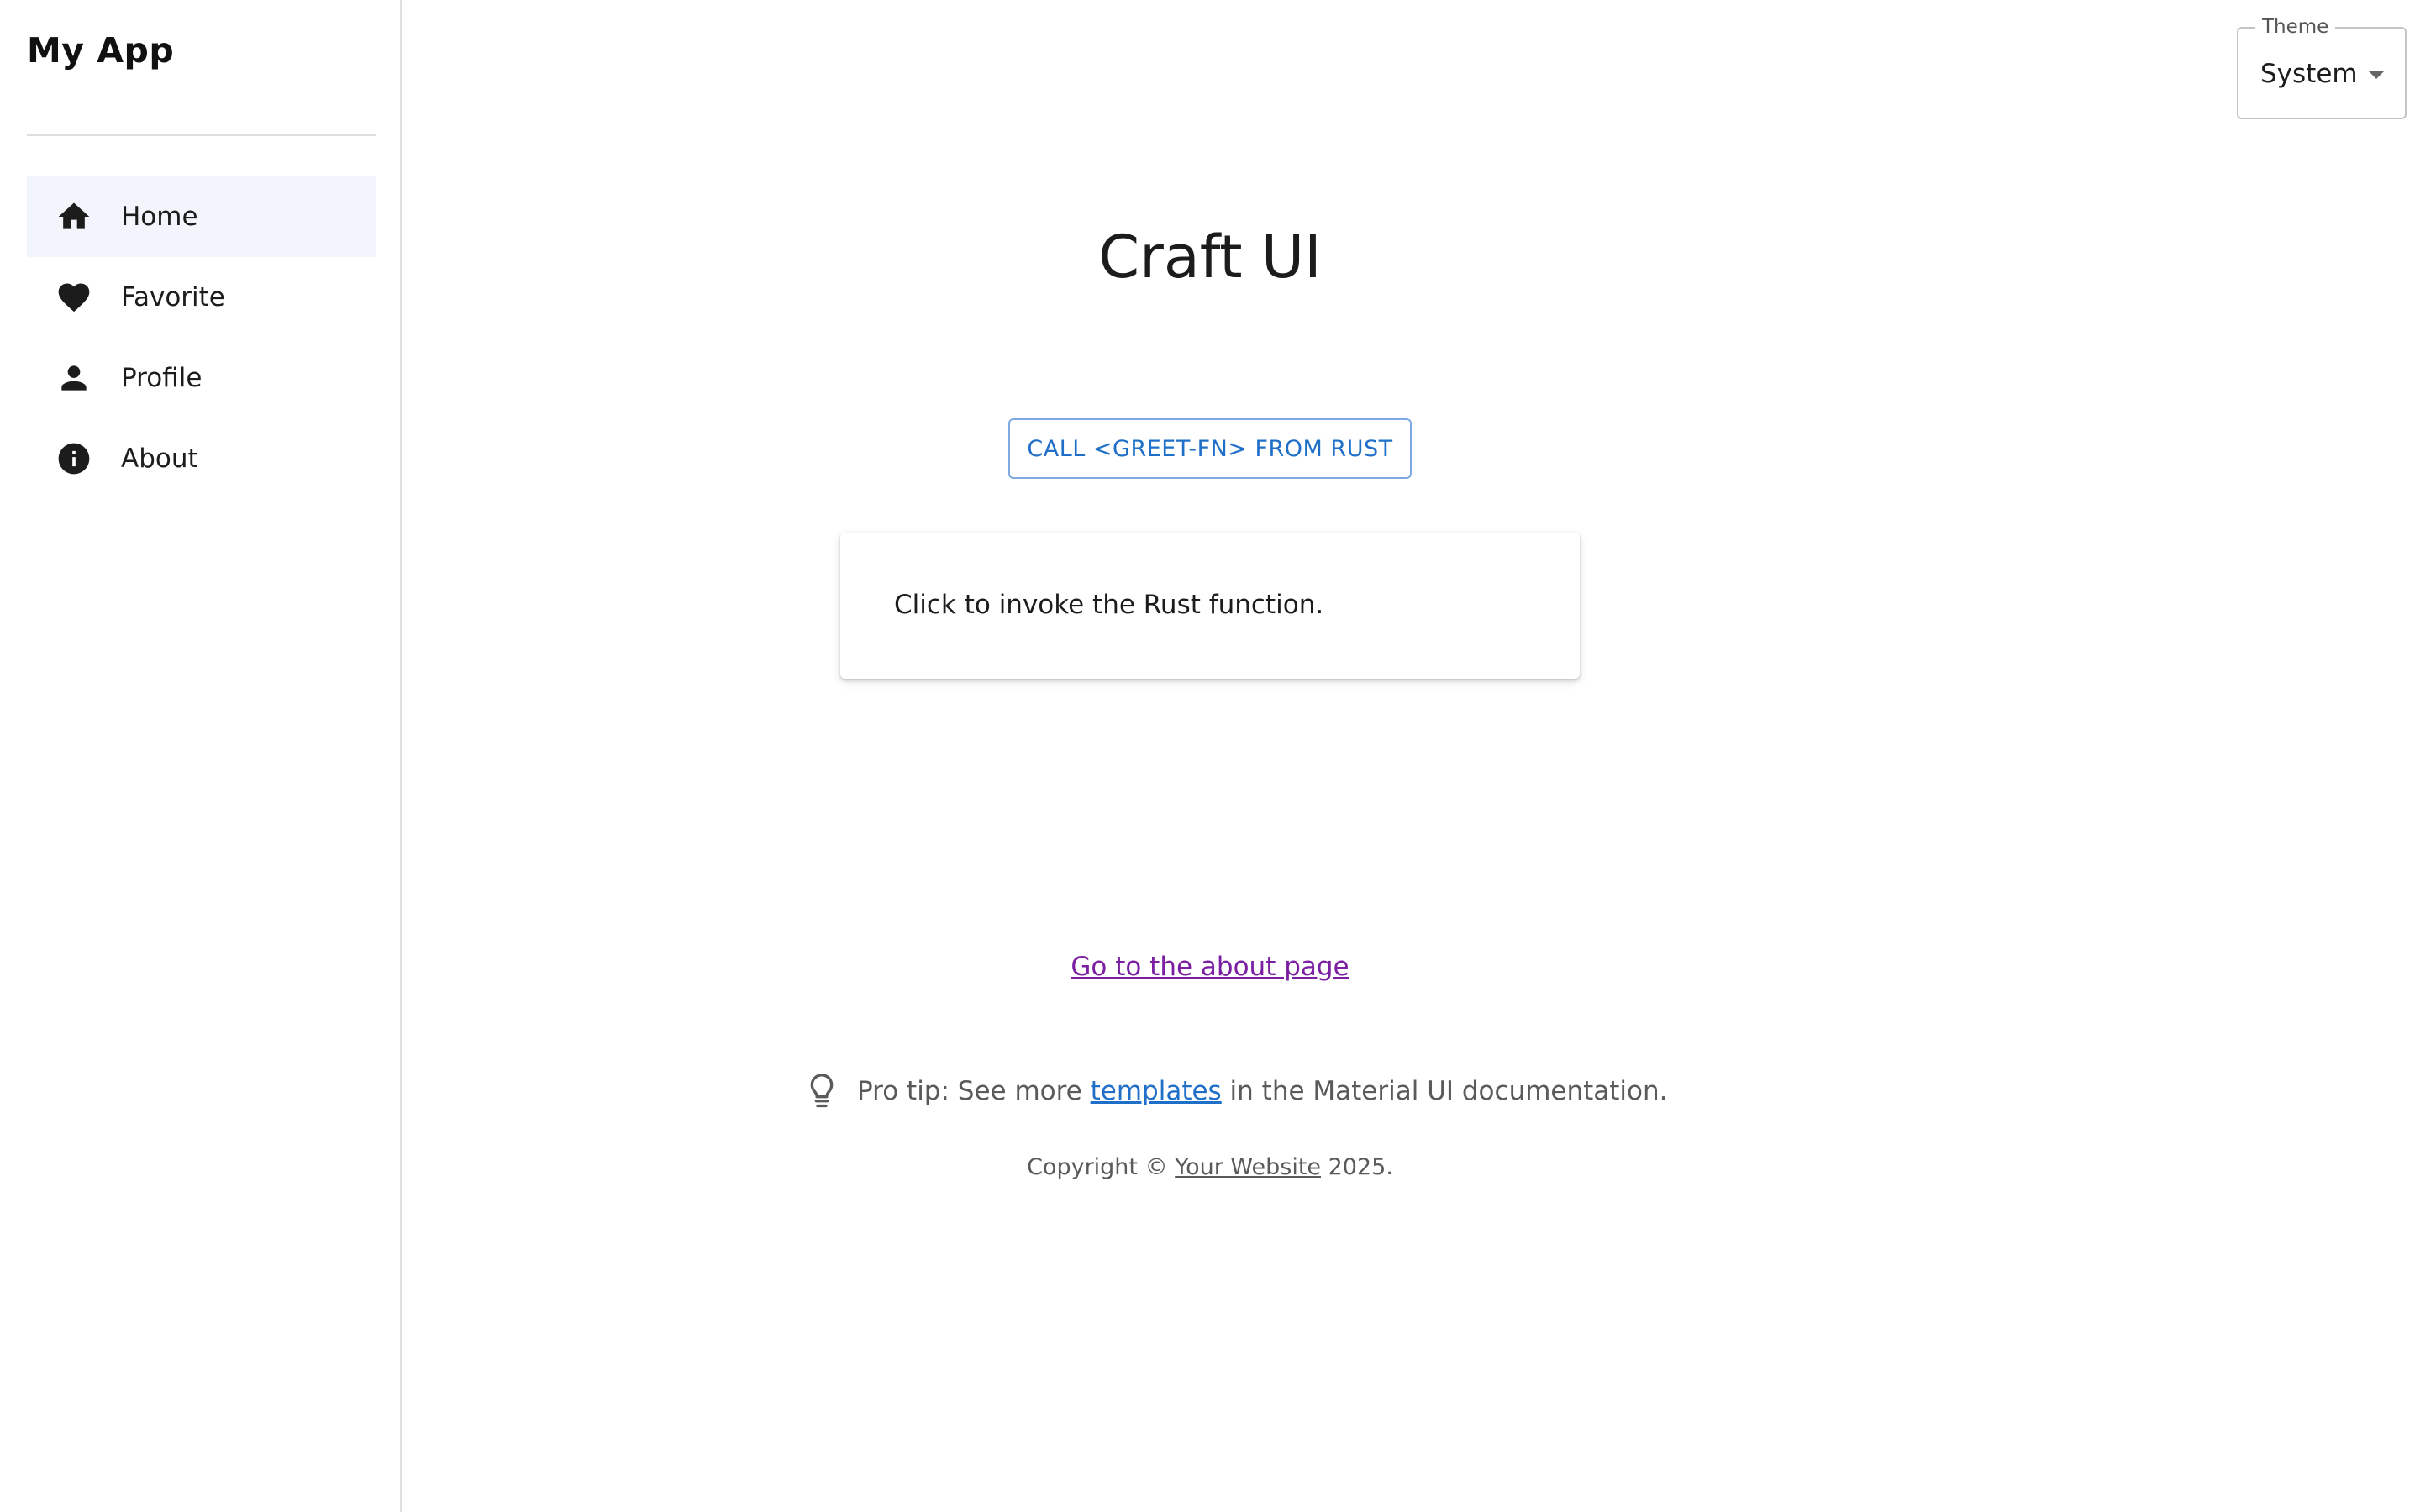  What do you see at coordinates (162, 378) in the screenshot?
I see `sidebar-item-label: Profile` at bounding box center [162, 378].